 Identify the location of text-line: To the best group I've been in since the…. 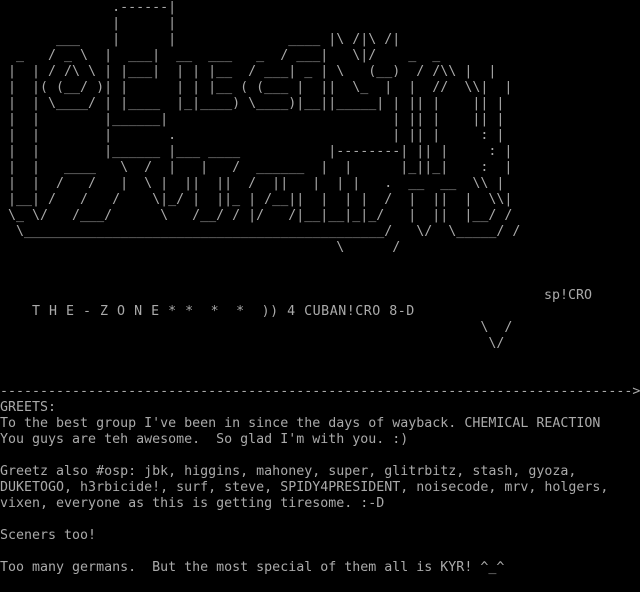
(300, 423).